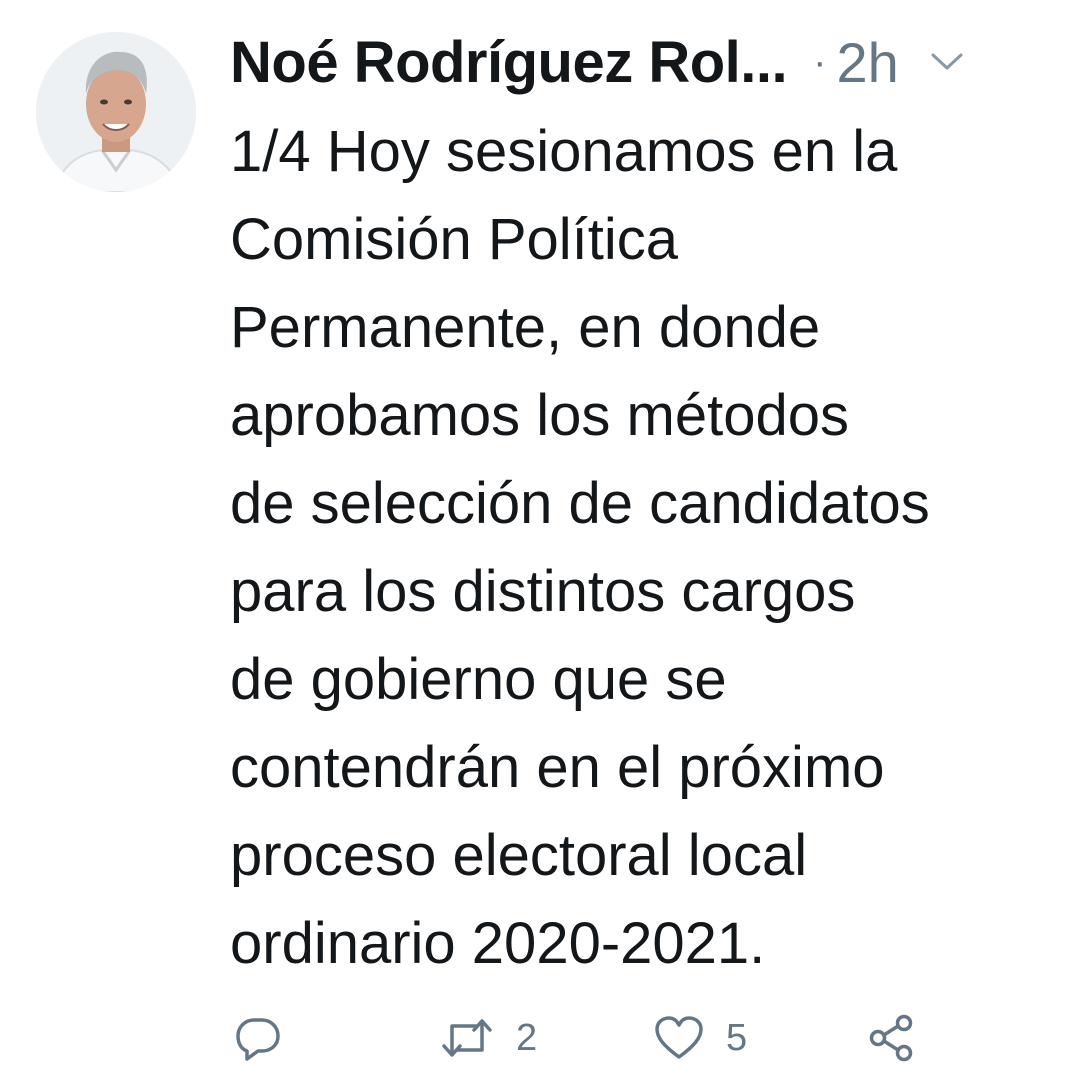  I want to click on tweet-text-line: de gobierno que se, so click(478, 679).